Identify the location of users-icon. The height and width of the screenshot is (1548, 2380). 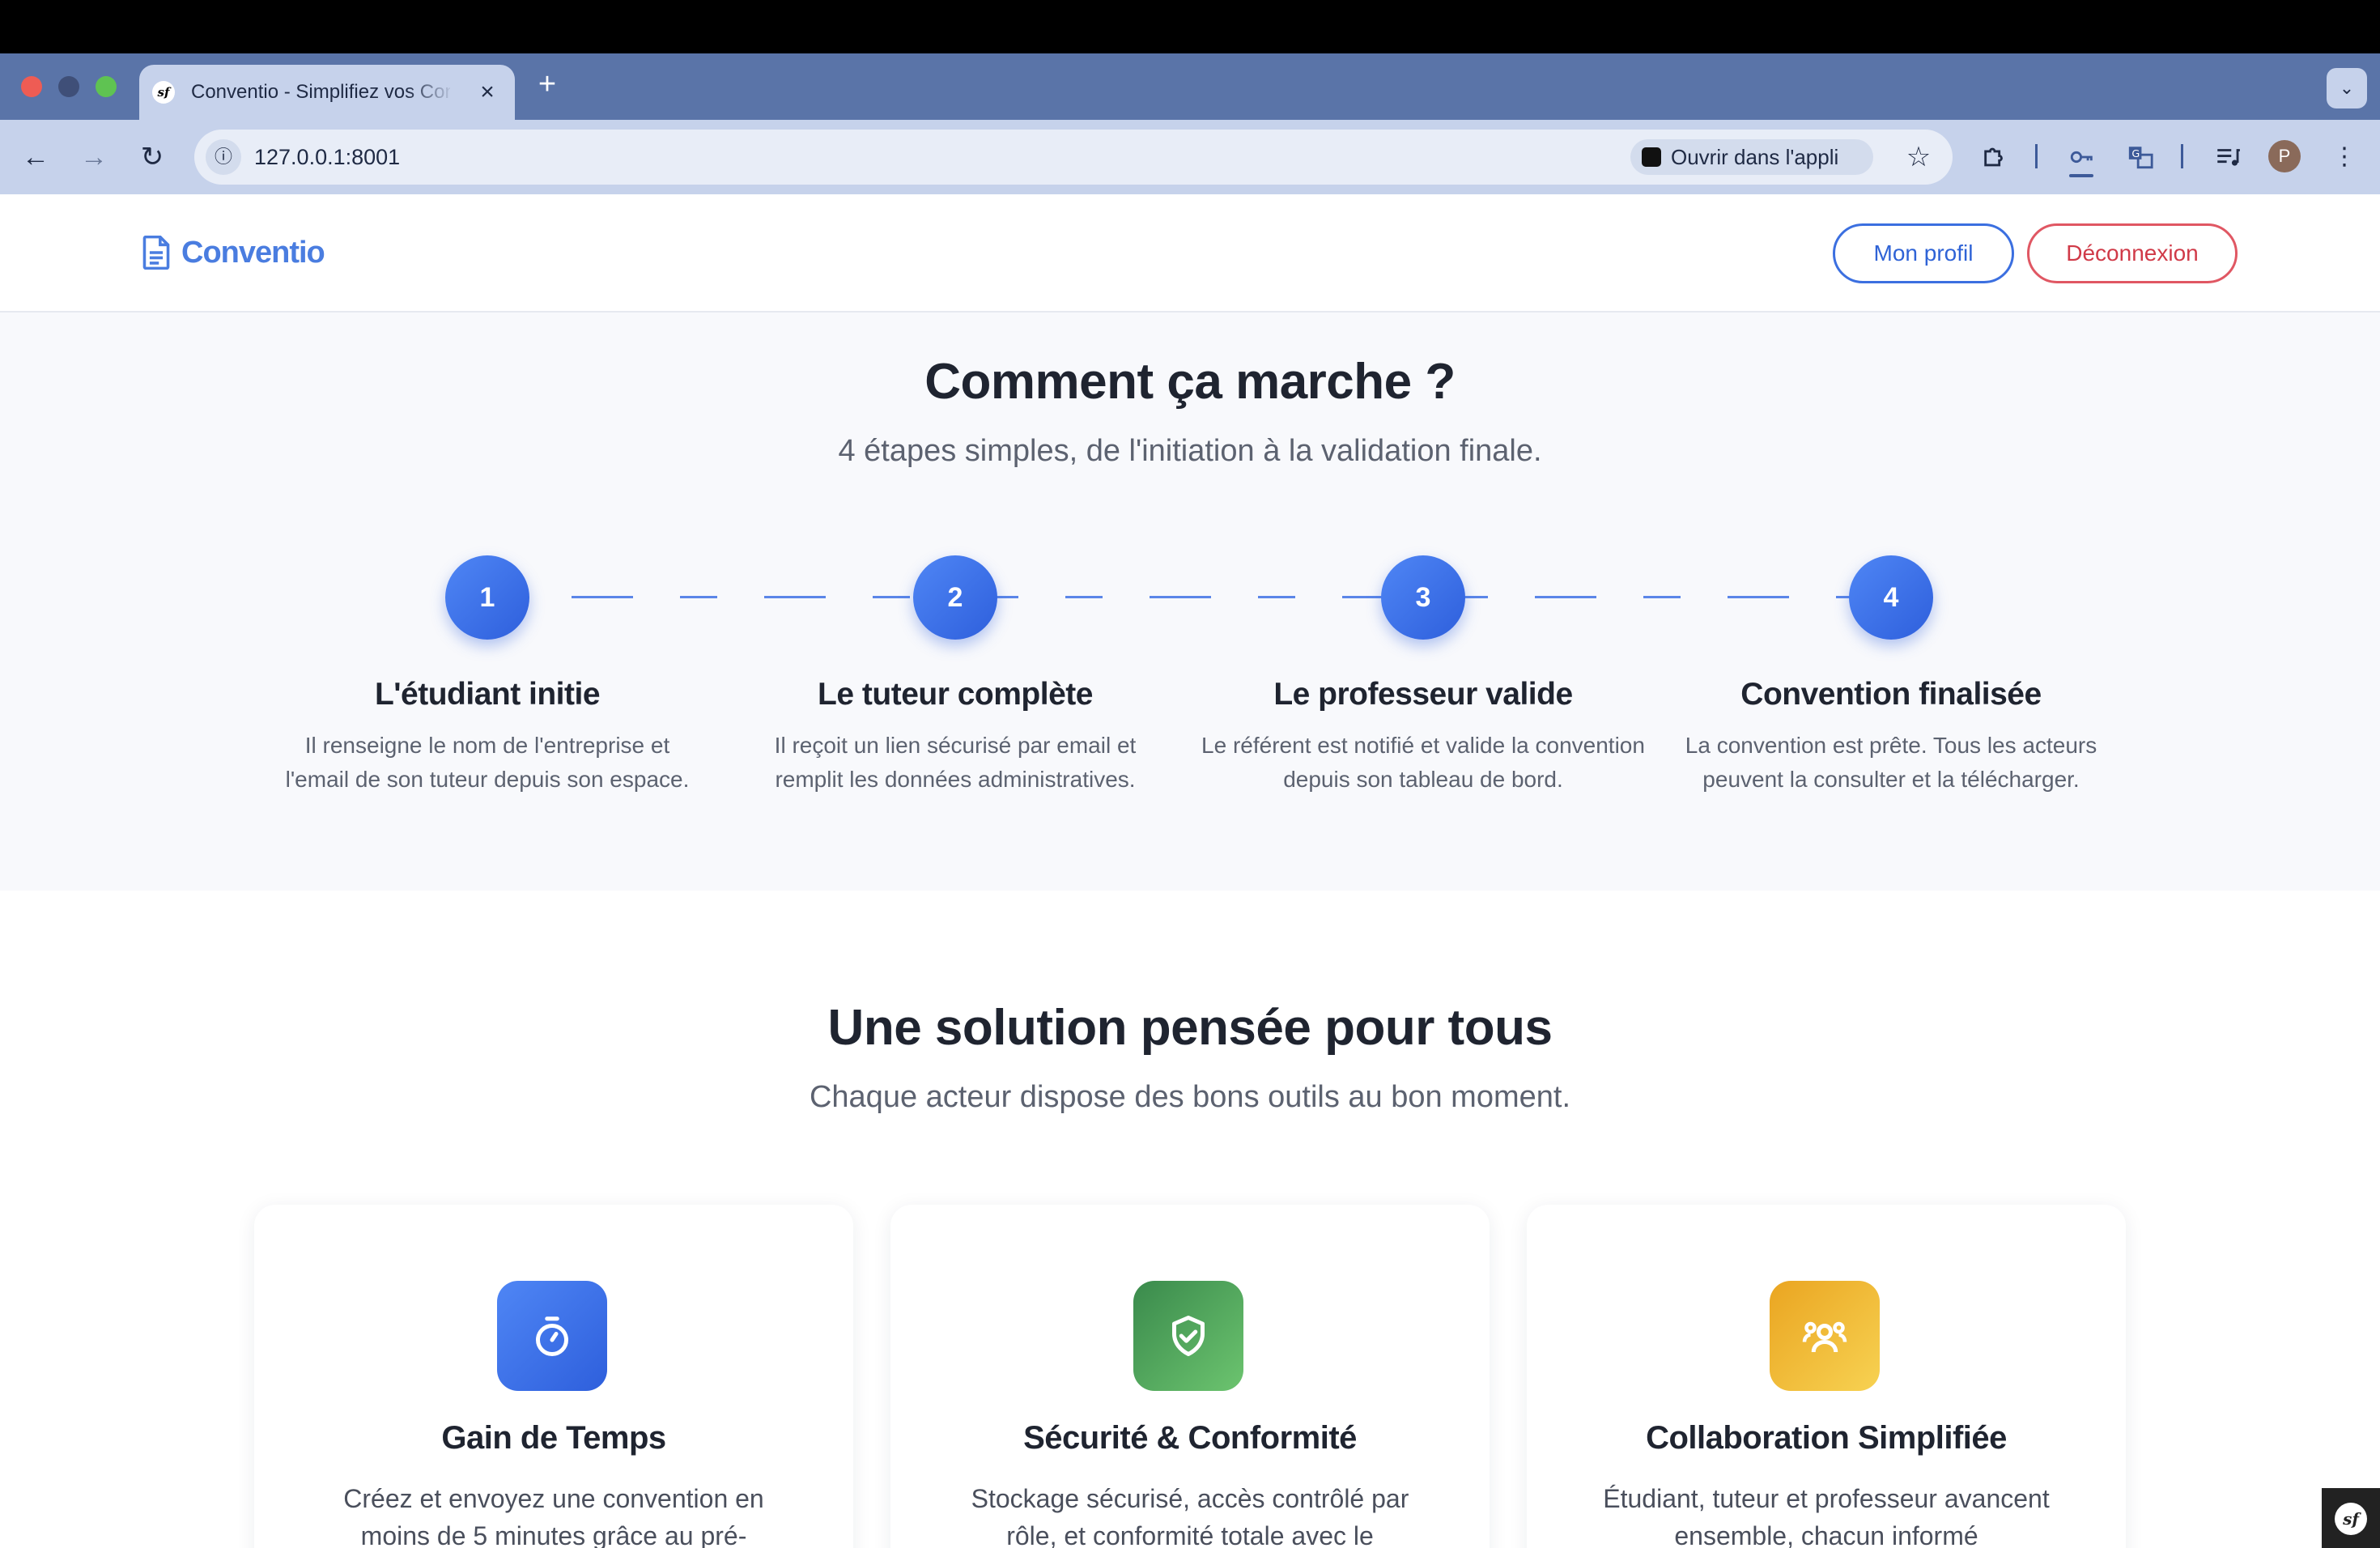
(1825, 1336).